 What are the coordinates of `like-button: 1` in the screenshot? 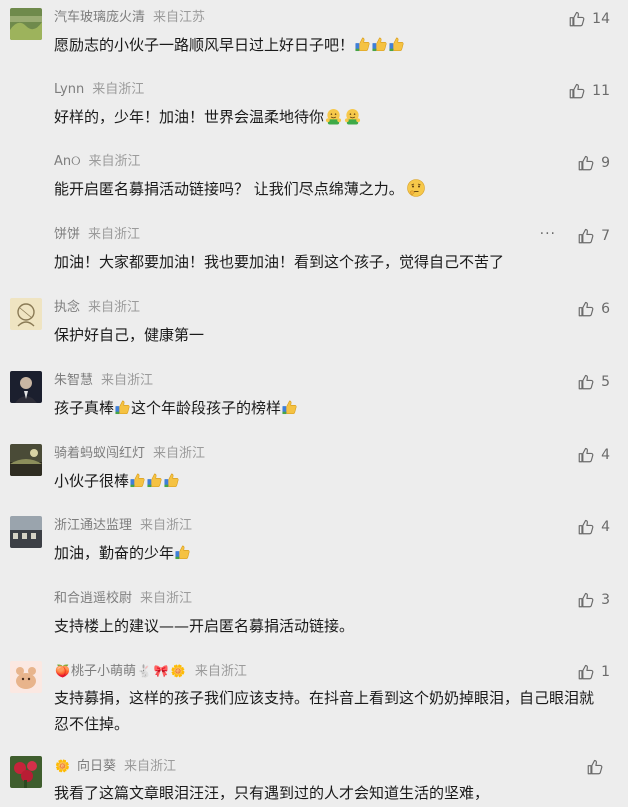 It's located at (593, 672).